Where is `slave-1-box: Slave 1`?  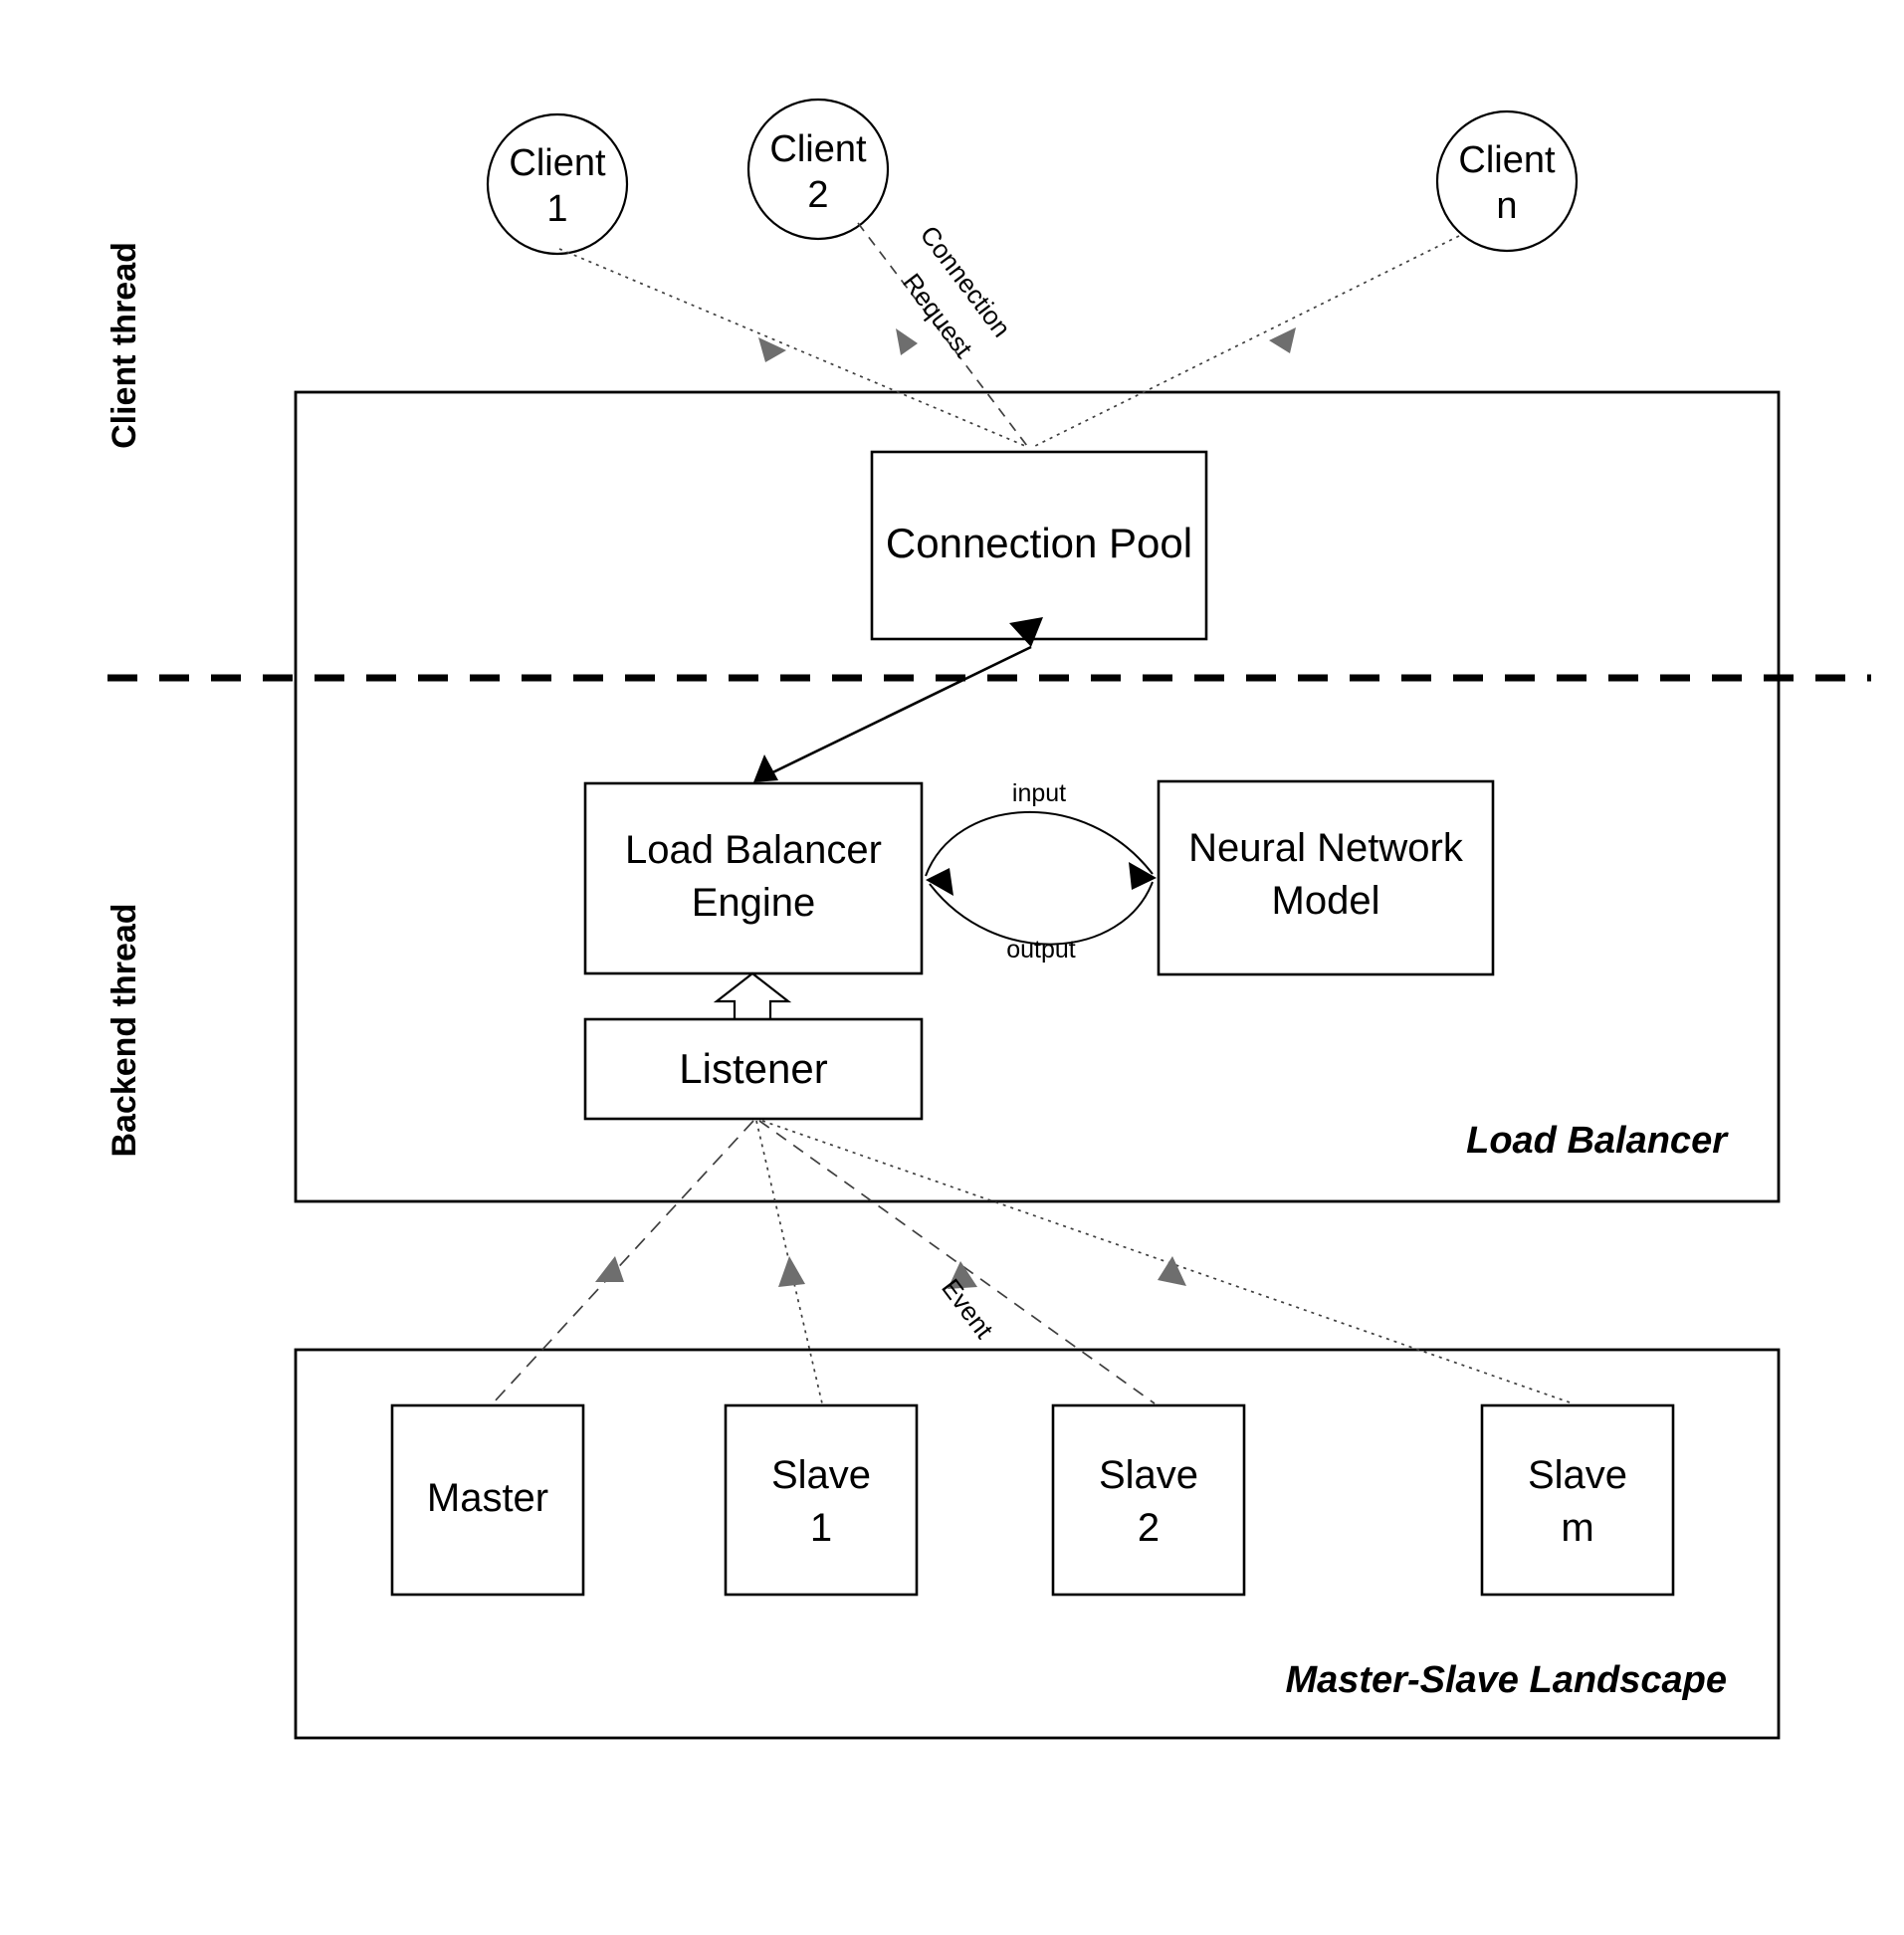
slave-1-box: Slave 1 is located at coordinates (821, 1500).